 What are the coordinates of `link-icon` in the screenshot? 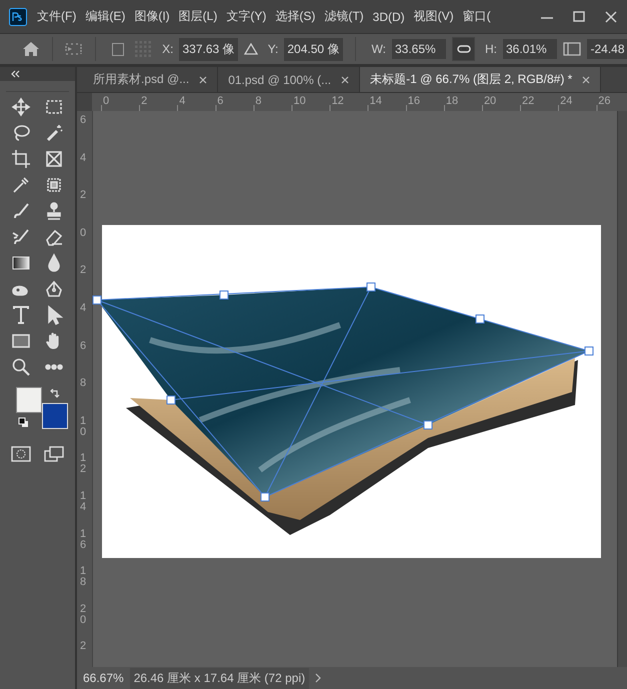 It's located at (463, 49).